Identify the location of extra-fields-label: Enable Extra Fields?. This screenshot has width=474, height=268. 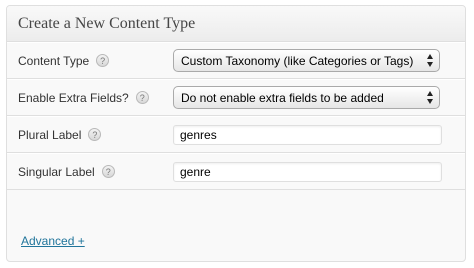
(73, 97).